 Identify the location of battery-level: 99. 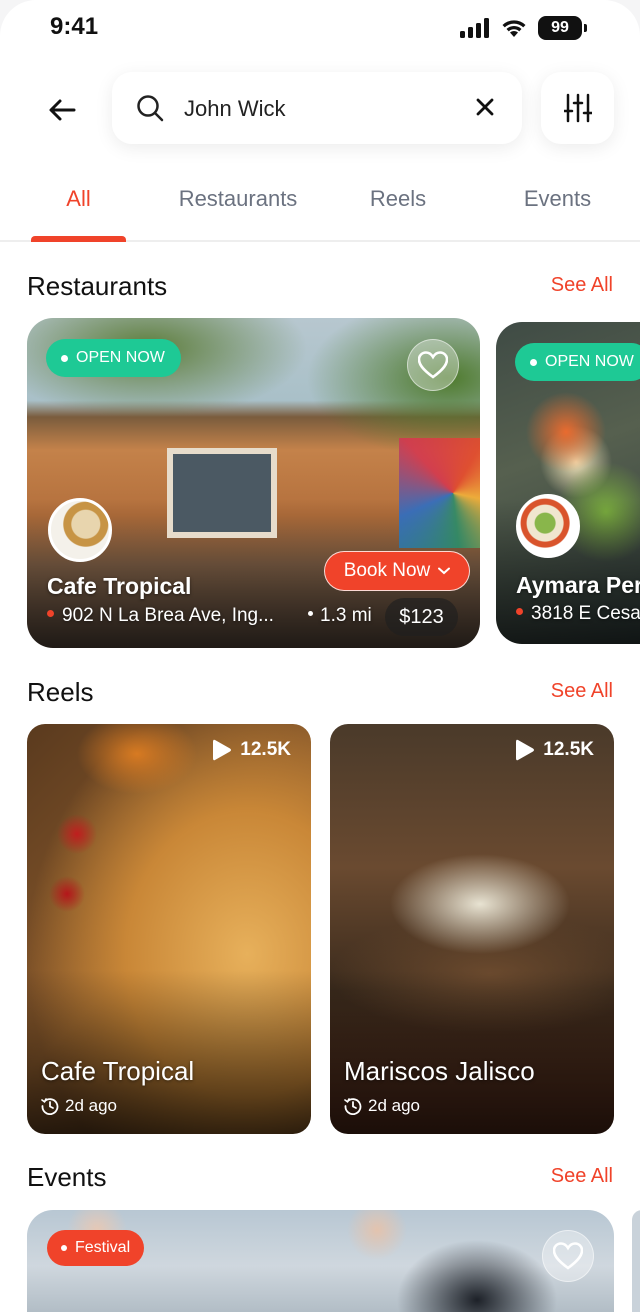
(560, 27).